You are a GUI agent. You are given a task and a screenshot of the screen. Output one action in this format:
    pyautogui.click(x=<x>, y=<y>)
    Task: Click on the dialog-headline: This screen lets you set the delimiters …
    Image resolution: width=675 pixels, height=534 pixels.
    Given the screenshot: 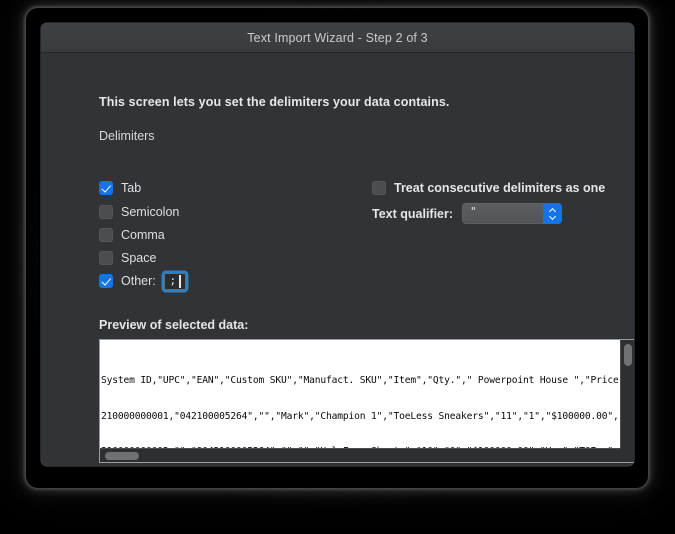 What is the action you would take?
    pyautogui.click(x=274, y=102)
    